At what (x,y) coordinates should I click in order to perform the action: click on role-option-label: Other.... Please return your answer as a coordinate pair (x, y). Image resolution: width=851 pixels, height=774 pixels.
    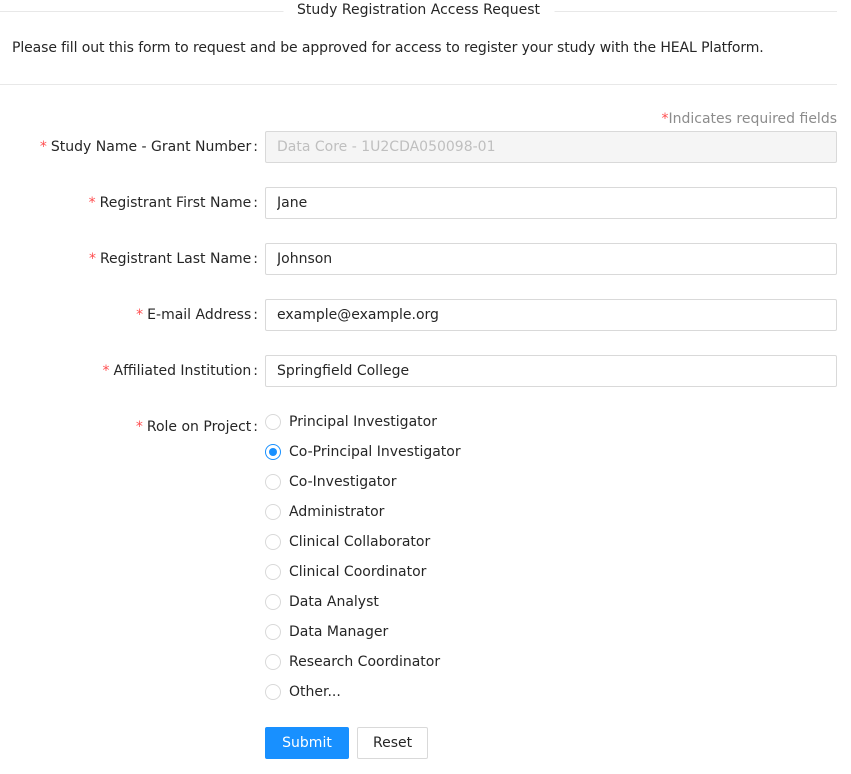
    Looking at the image, I should click on (315, 692).